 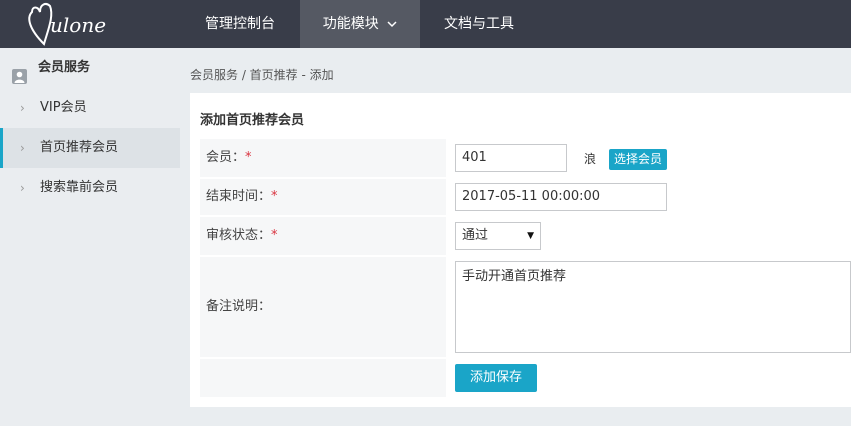 What do you see at coordinates (78, 25) in the screenshot?
I see `svg-text: ulone` at bounding box center [78, 25].